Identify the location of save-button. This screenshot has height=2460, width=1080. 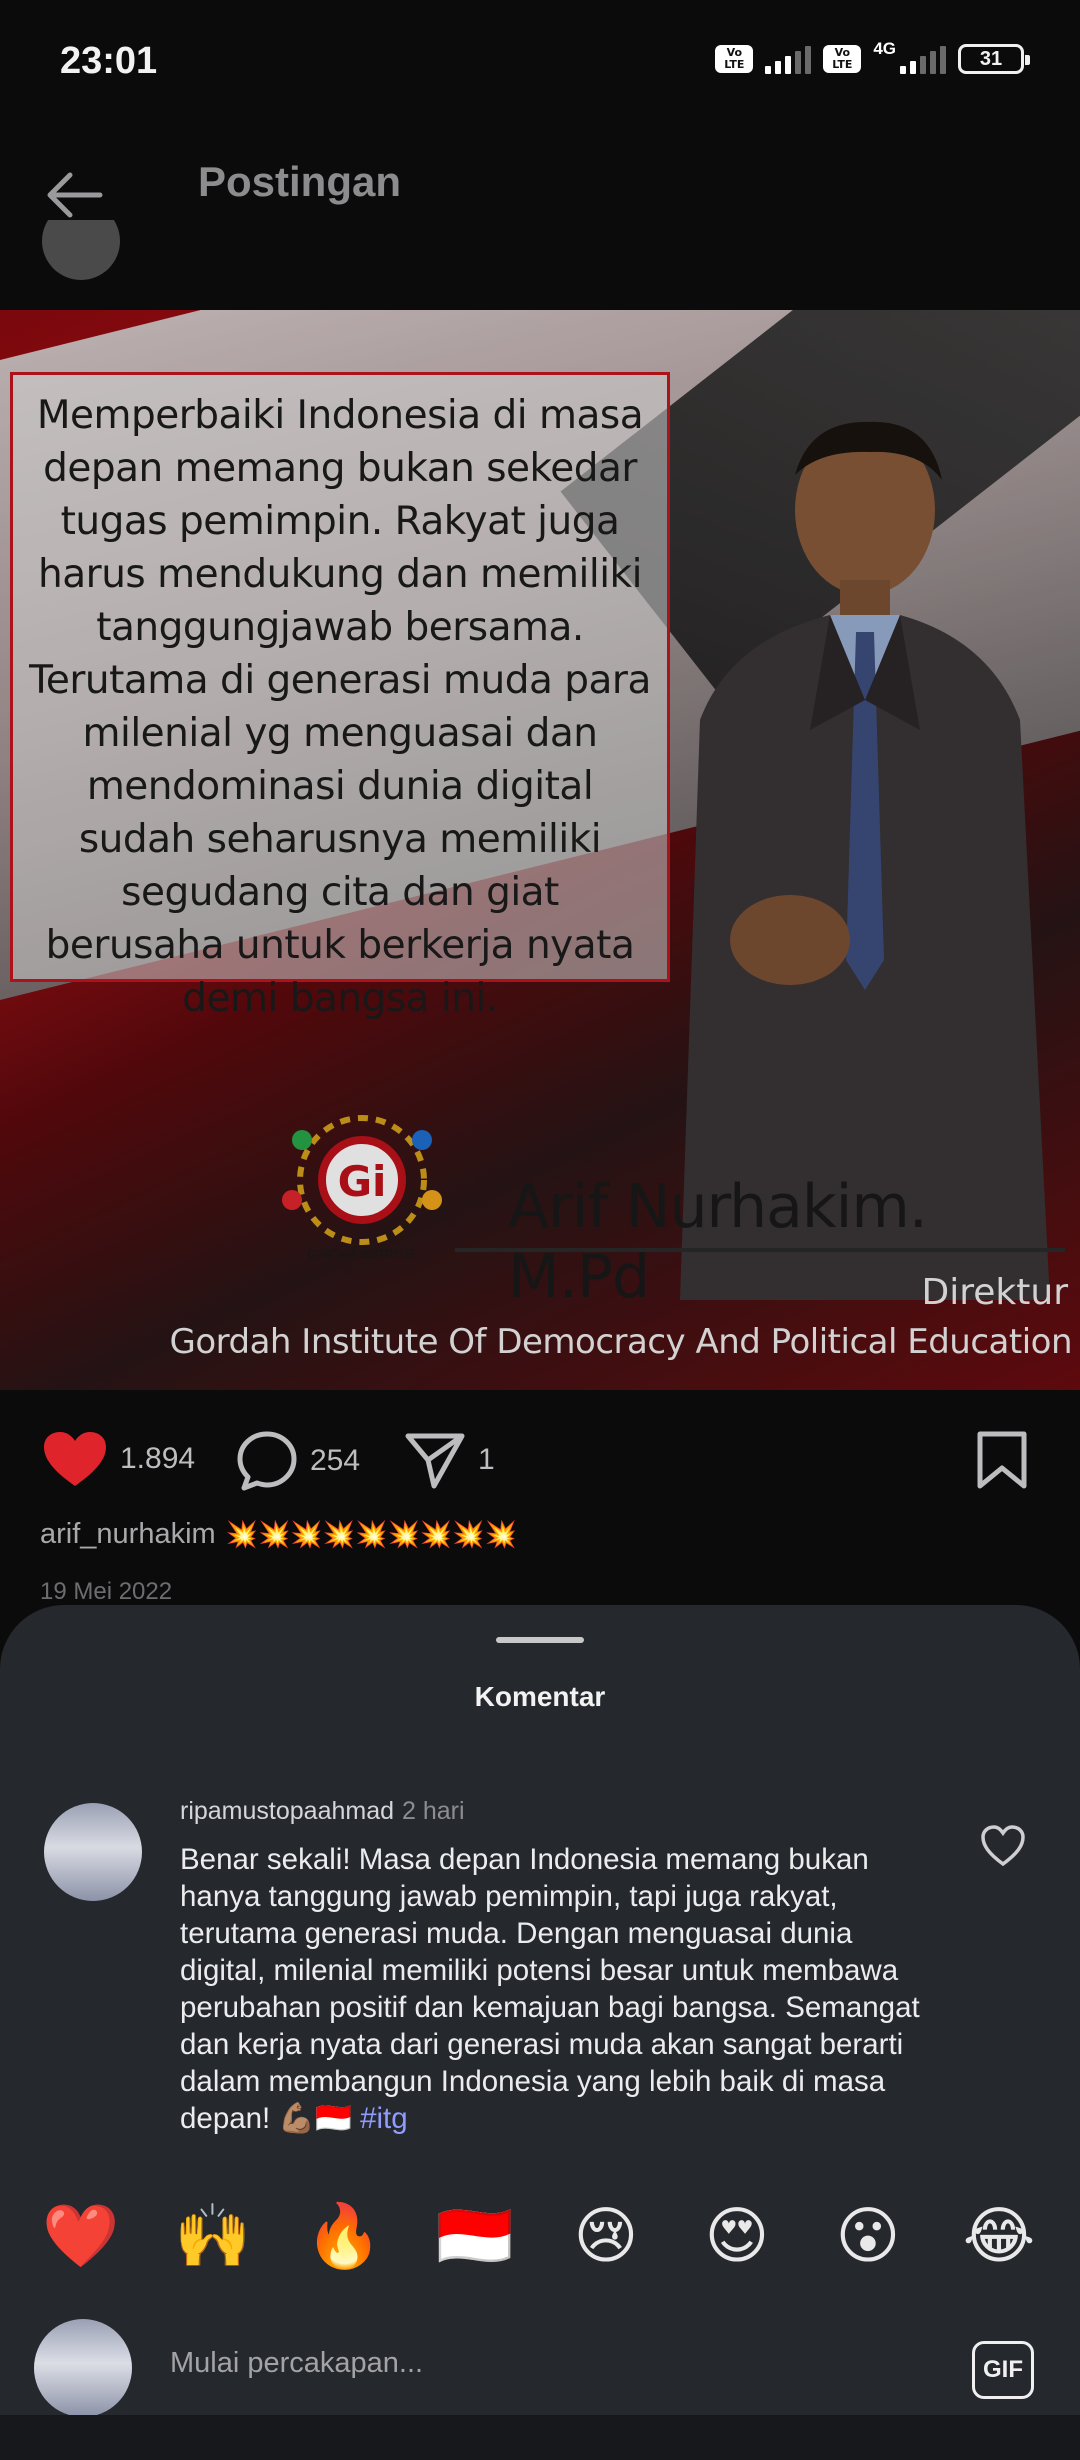
(1002, 1460).